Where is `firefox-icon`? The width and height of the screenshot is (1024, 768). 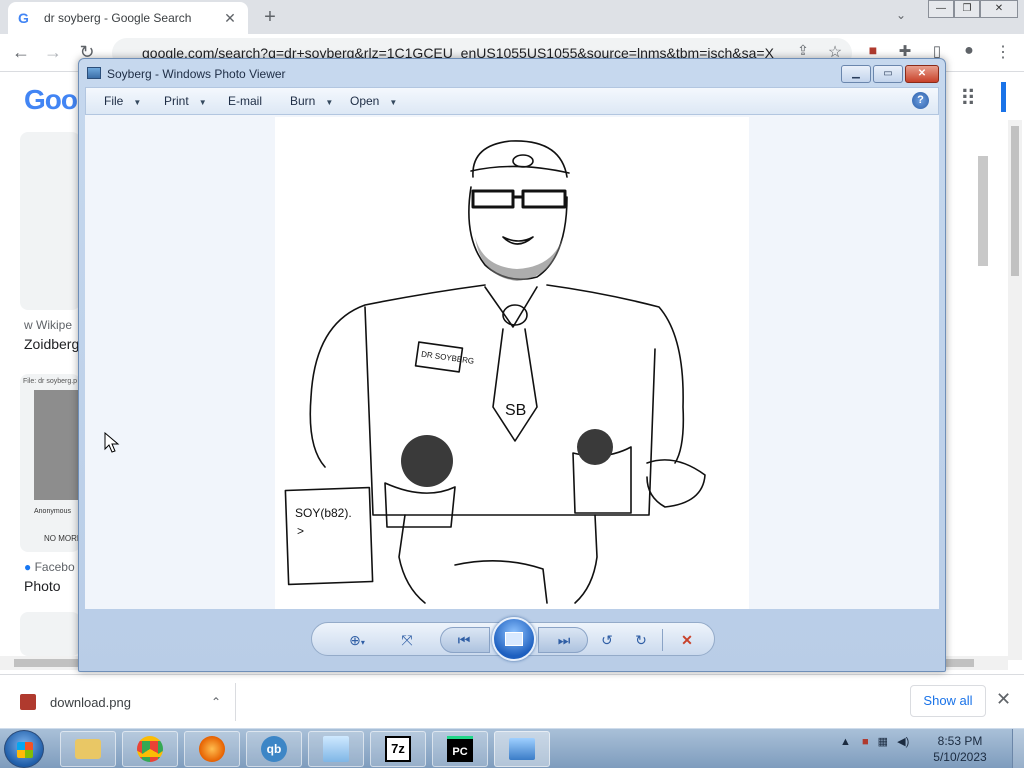 firefox-icon is located at coordinates (212, 749).